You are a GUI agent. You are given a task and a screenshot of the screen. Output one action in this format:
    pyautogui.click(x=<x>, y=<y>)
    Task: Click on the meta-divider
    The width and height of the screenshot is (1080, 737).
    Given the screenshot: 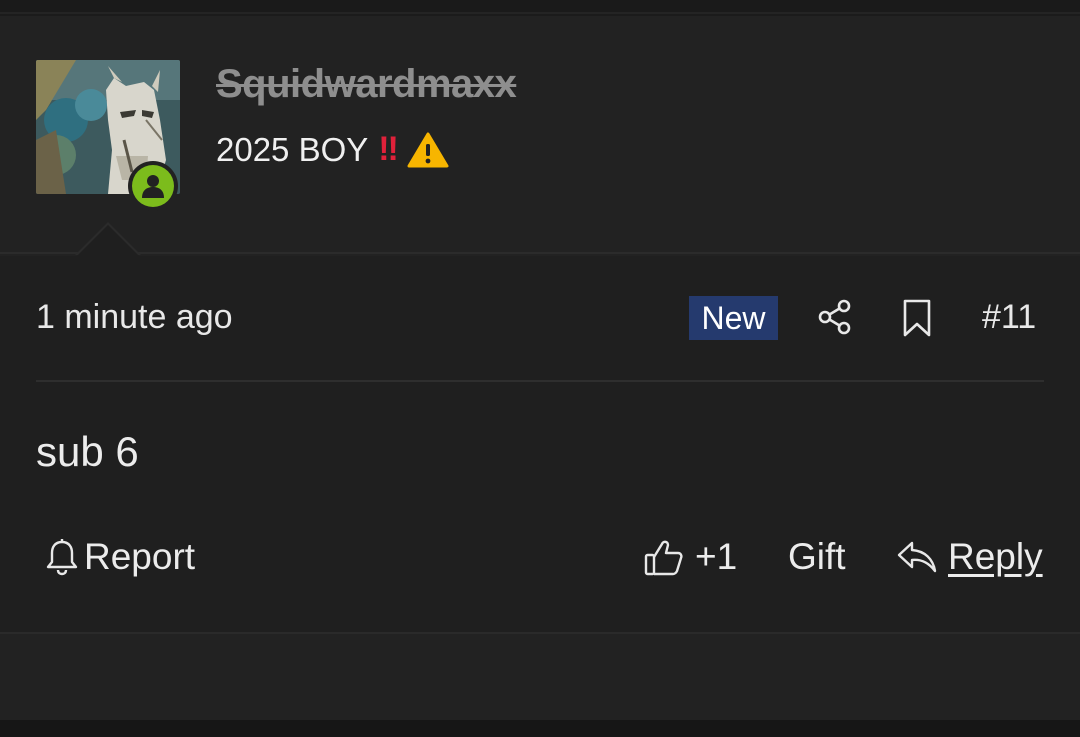 What is the action you would take?
    pyautogui.click(x=540, y=381)
    